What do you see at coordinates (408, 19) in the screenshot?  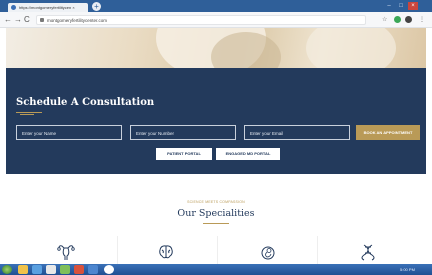 I see `extension-dark-icon` at bounding box center [408, 19].